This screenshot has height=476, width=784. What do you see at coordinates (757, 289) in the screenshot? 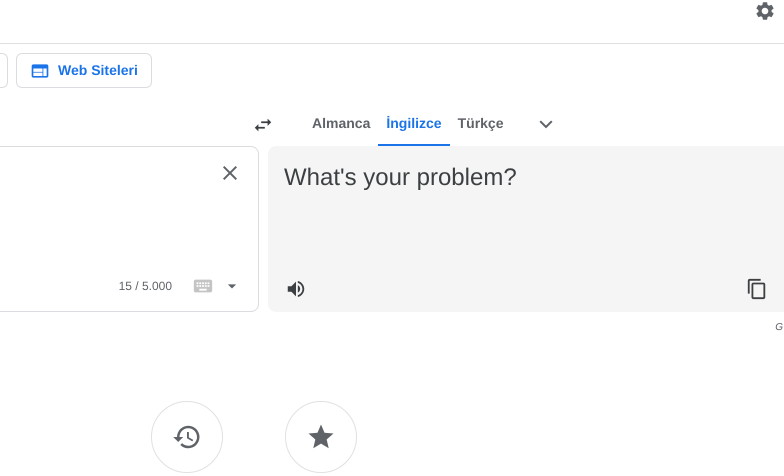
I see `copy-icon` at bounding box center [757, 289].